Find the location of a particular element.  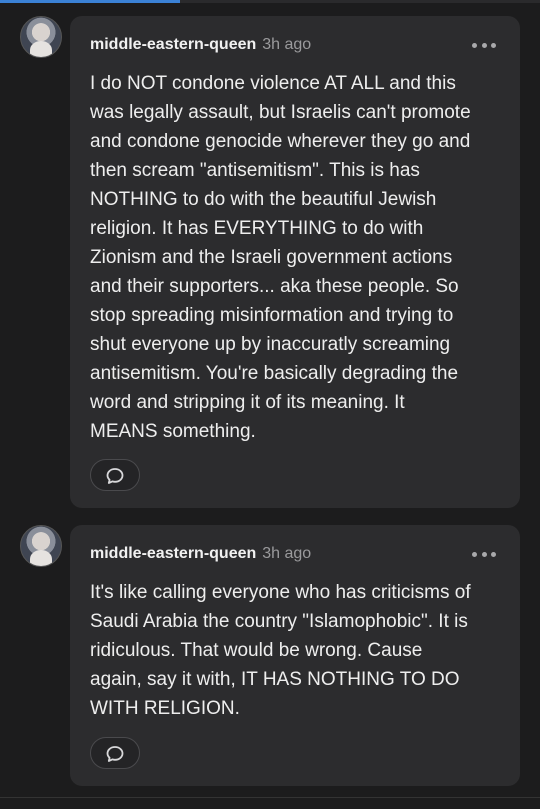

top-progress-fill is located at coordinates (90, 1).